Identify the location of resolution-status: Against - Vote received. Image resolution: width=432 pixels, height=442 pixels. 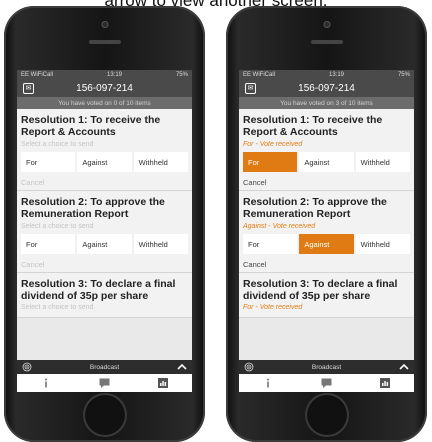
(279, 226).